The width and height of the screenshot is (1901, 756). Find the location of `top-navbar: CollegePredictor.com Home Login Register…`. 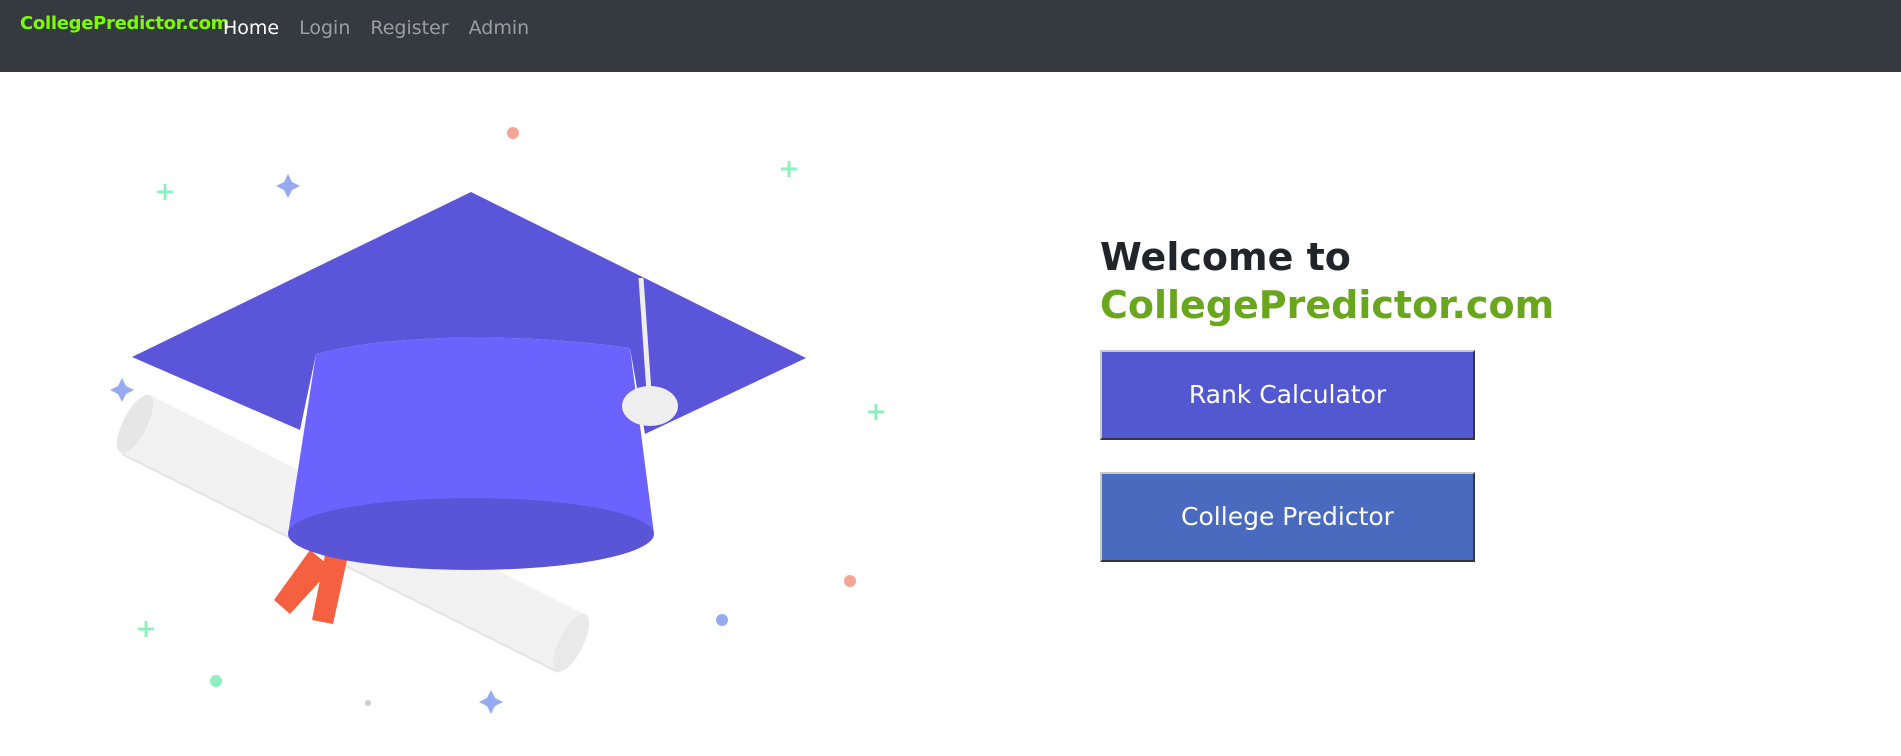

top-navbar: CollegePredictor.com Home Login Register… is located at coordinates (950, 36).